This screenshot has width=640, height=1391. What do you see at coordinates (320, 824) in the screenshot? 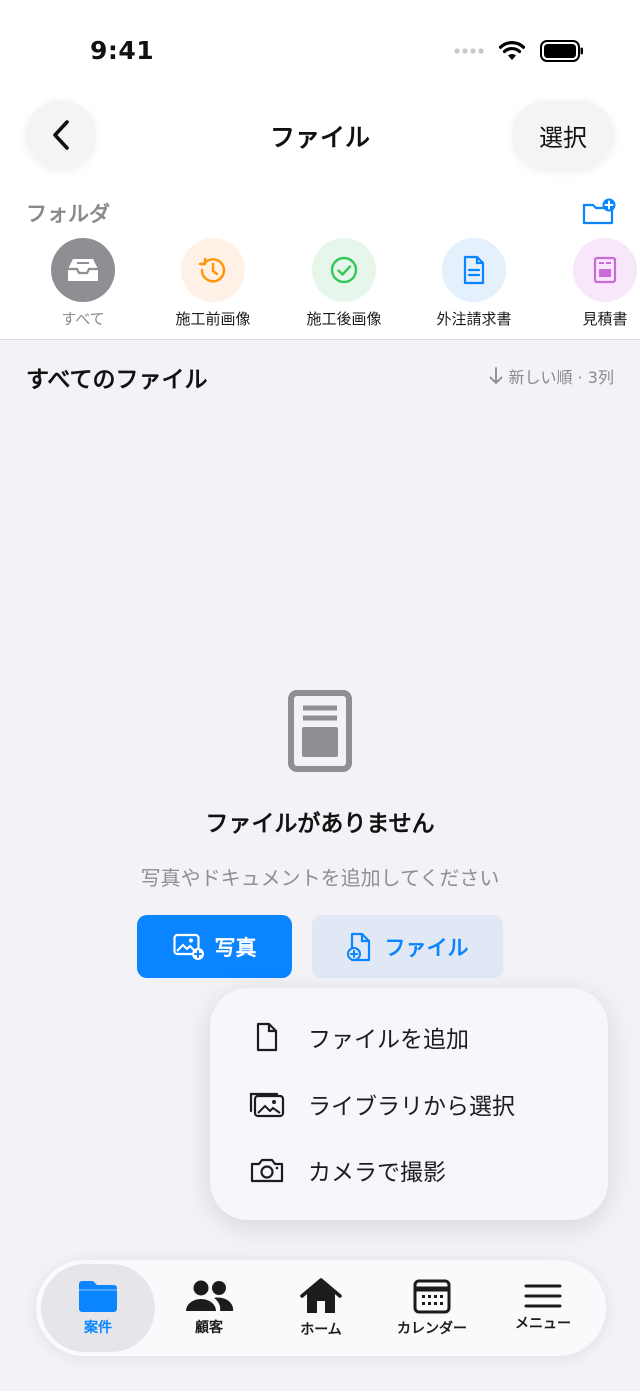
I see `empty-title: ファイルがありません` at bounding box center [320, 824].